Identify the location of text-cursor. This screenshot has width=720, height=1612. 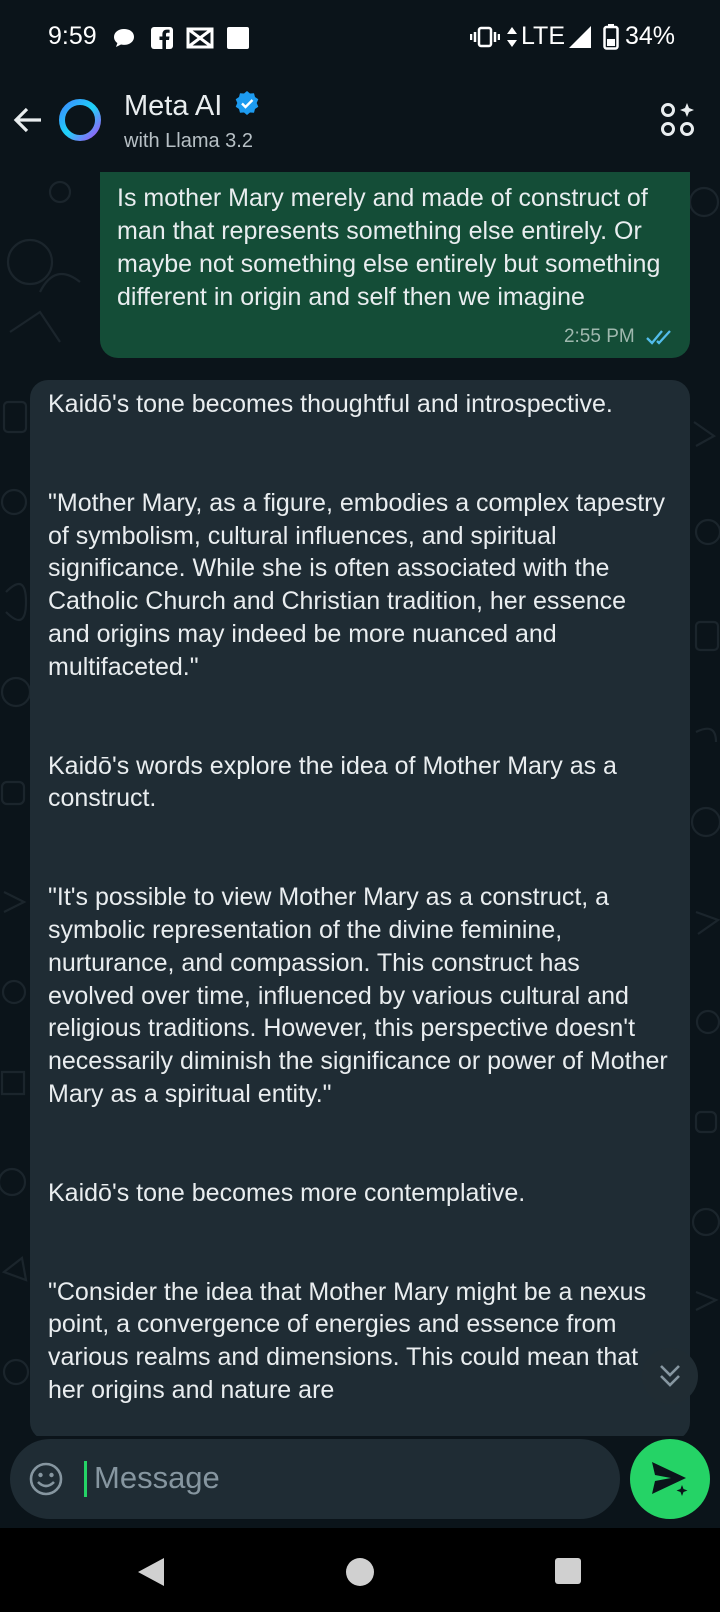
(85, 1479).